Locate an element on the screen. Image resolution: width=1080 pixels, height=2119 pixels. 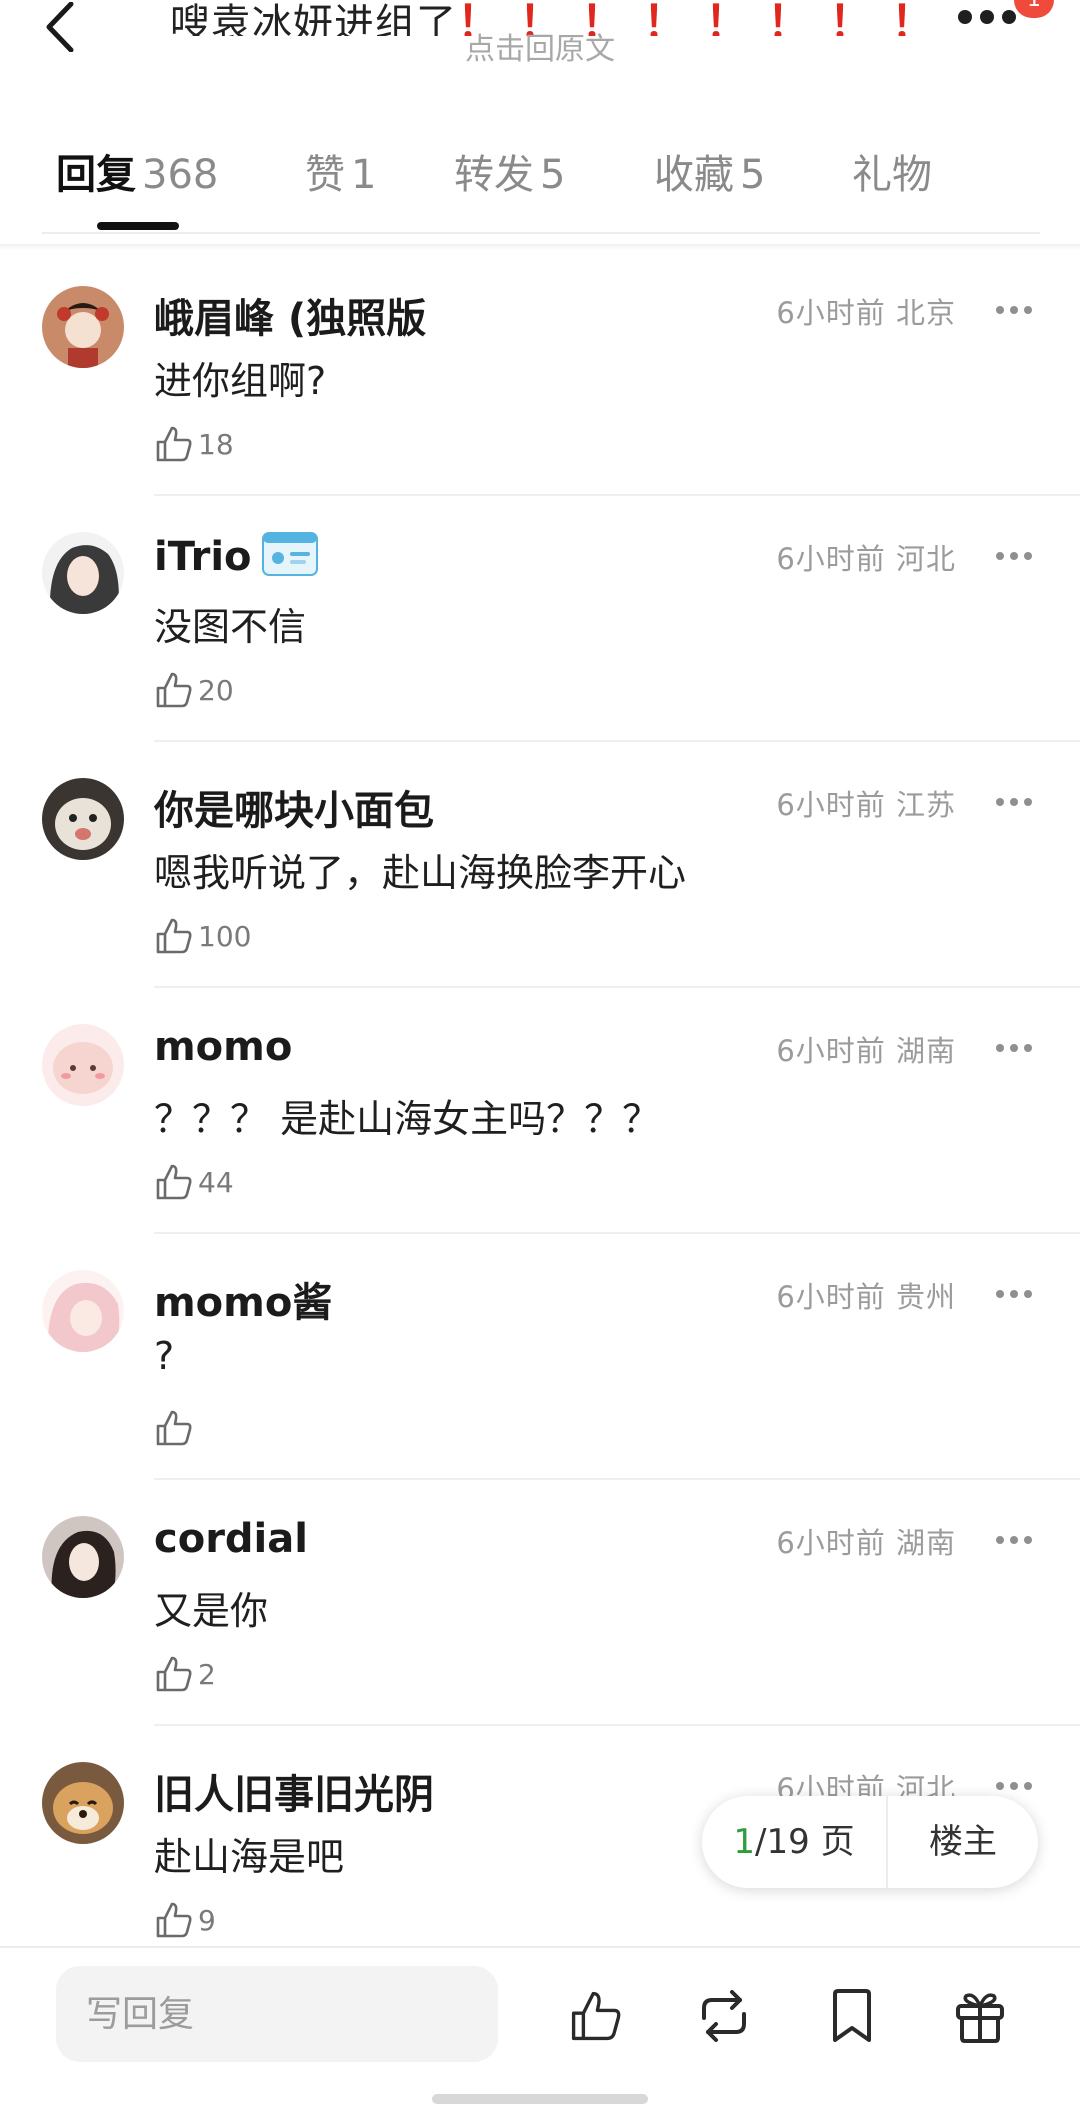
bookmark-icon is located at coordinates (852, 2015).